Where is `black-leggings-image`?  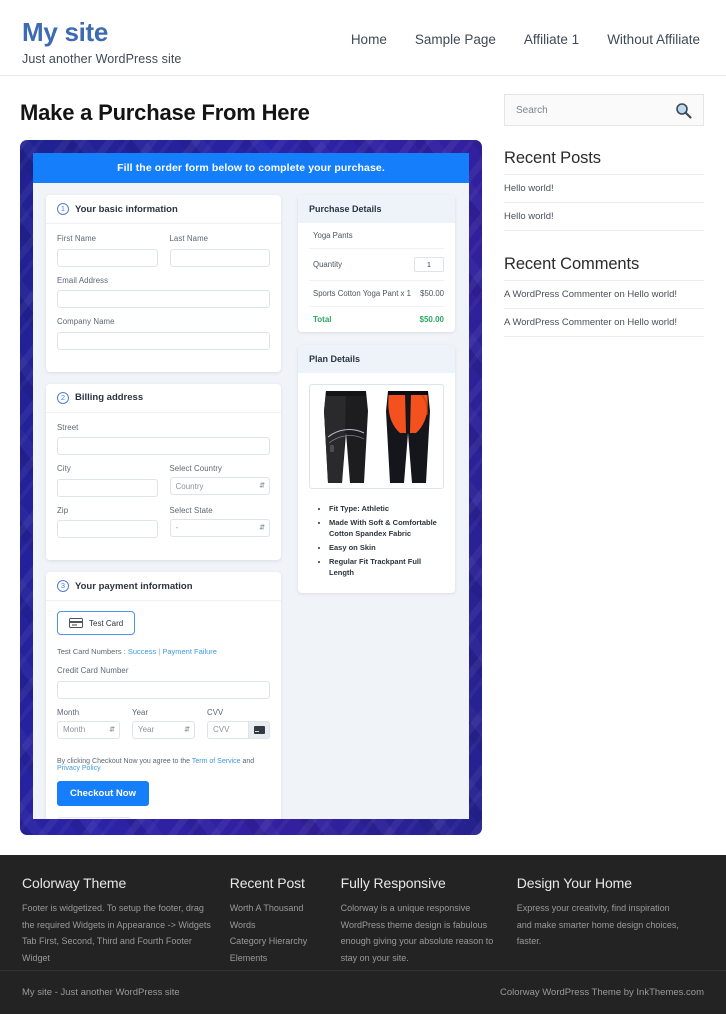
black-leggings-image is located at coordinates (345, 436).